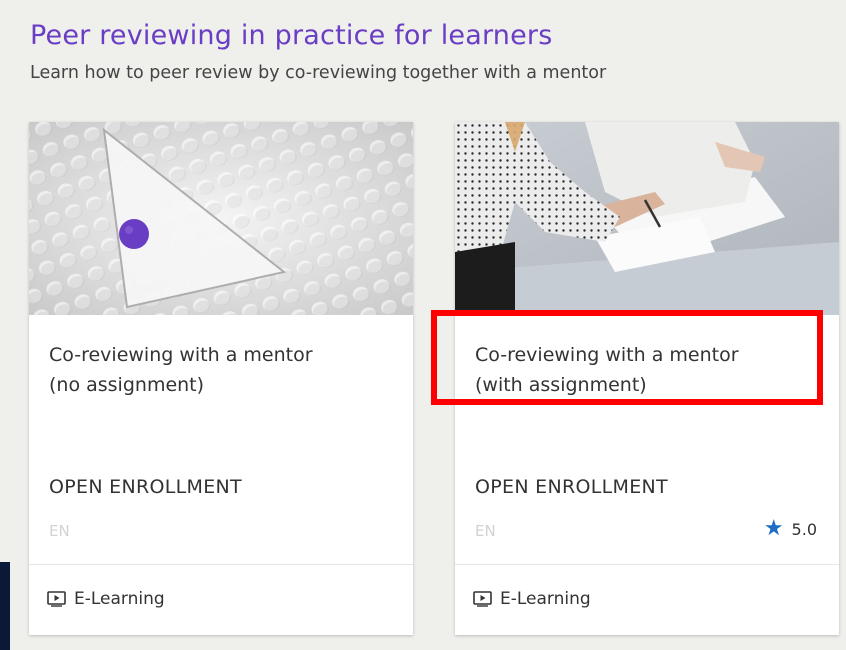  I want to click on rating-value: 5.0, so click(804, 529).